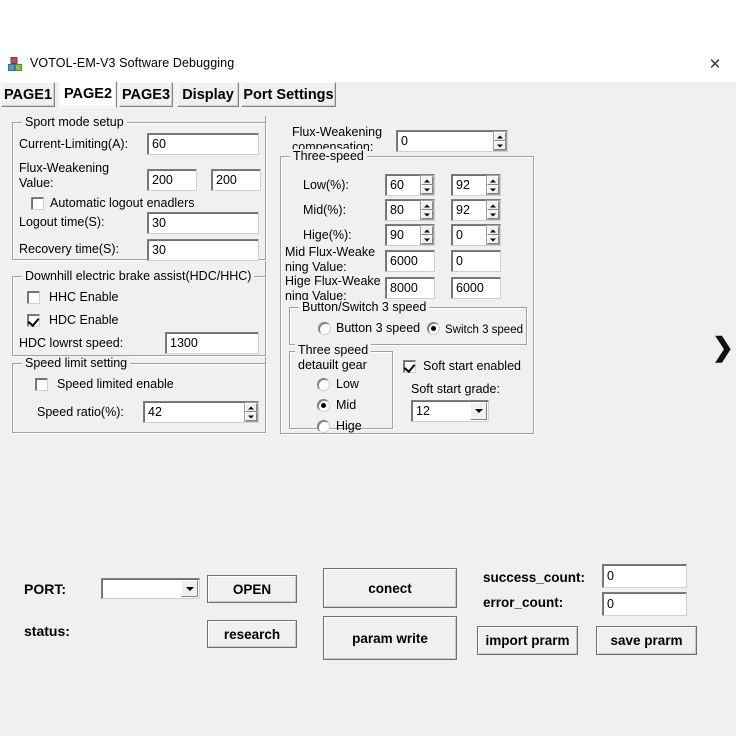  What do you see at coordinates (33, 297) in the screenshot?
I see `checkbox-hhc-enable` at bounding box center [33, 297].